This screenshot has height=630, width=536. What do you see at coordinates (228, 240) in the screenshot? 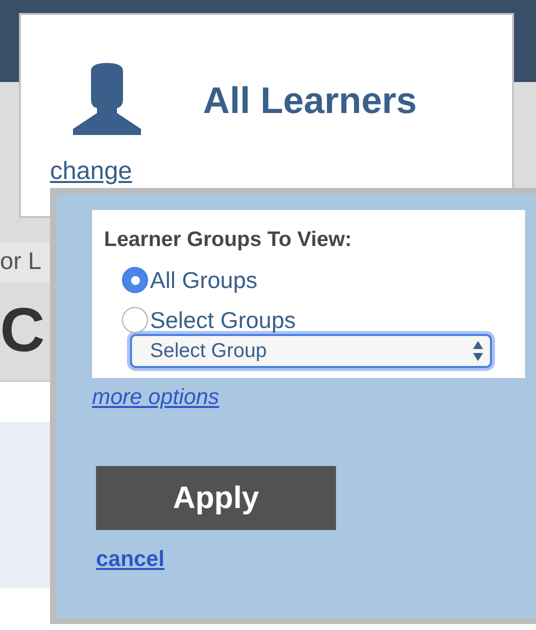
I see `groups-heading: Learner Groups To View:` at bounding box center [228, 240].